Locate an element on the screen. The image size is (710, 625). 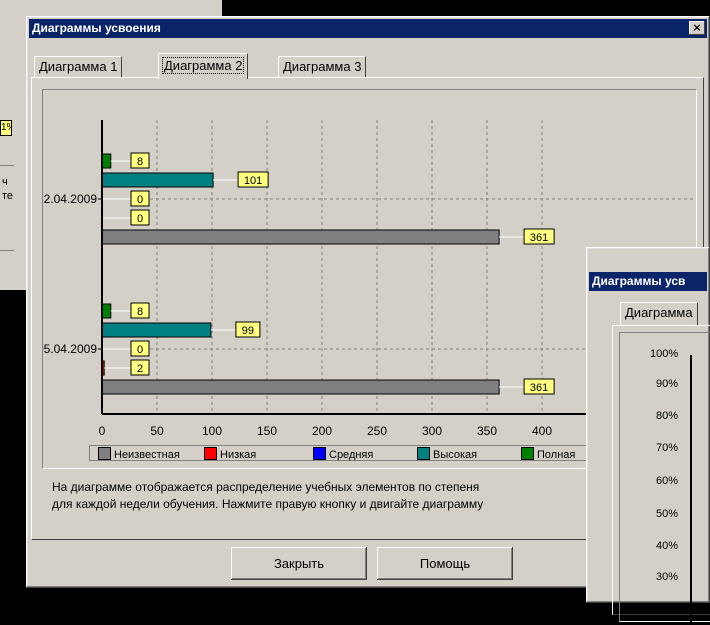
legend-item-full: Полная is located at coordinates (548, 454).